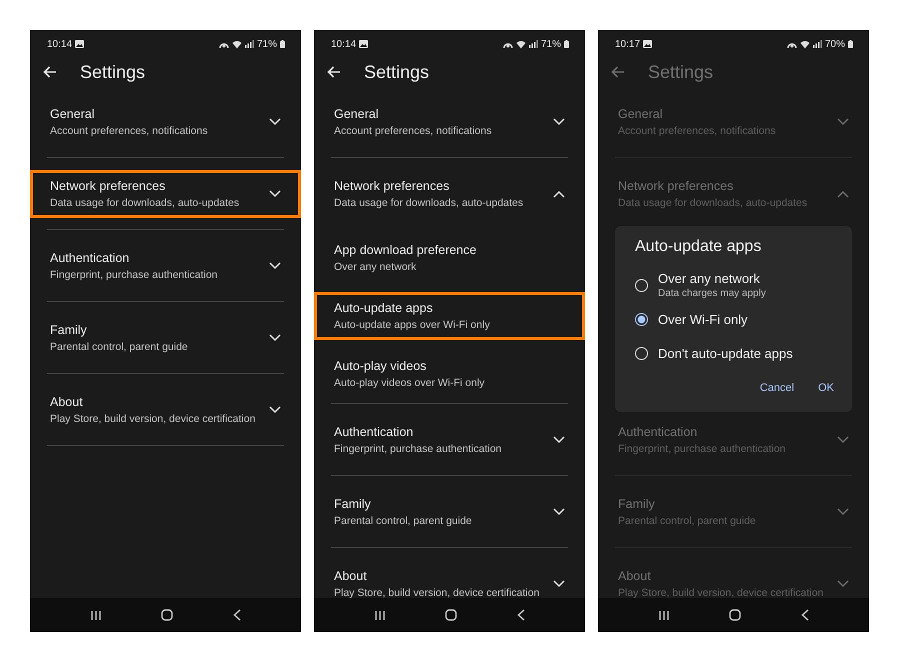 The image size is (900, 662). Describe the element at coordinates (725, 353) in the screenshot. I see `option-label: Don't auto-update apps` at that location.